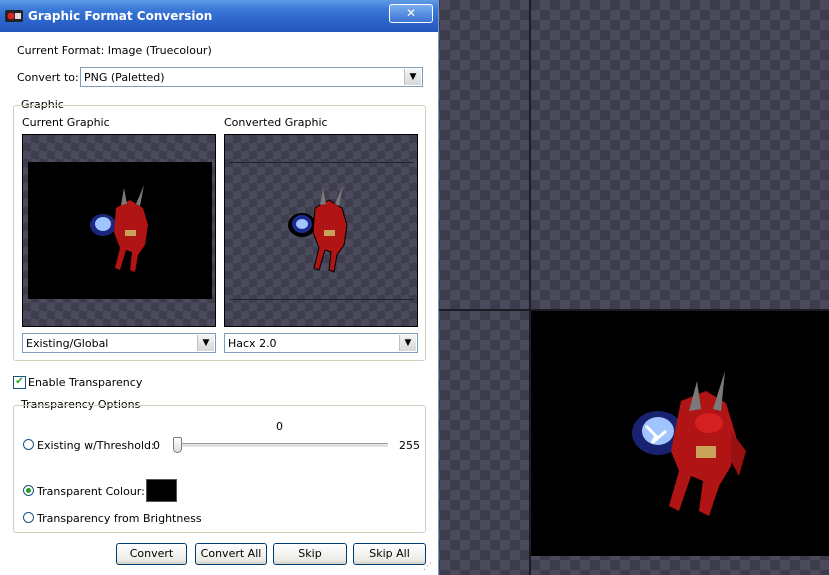 This screenshot has height=575, width=829. What do you see at coordinates (279, 426) in the screenshot?
I see `threshold-value-readout: 0` at bounding box center [279, 426].